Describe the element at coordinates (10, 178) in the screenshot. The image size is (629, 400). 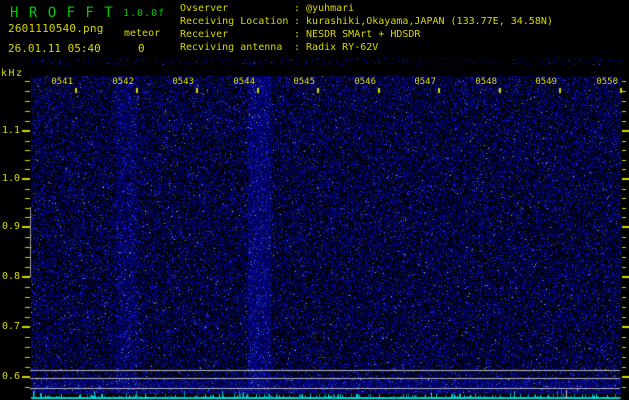
I see `freq-tick-label: 1.0` at that location.